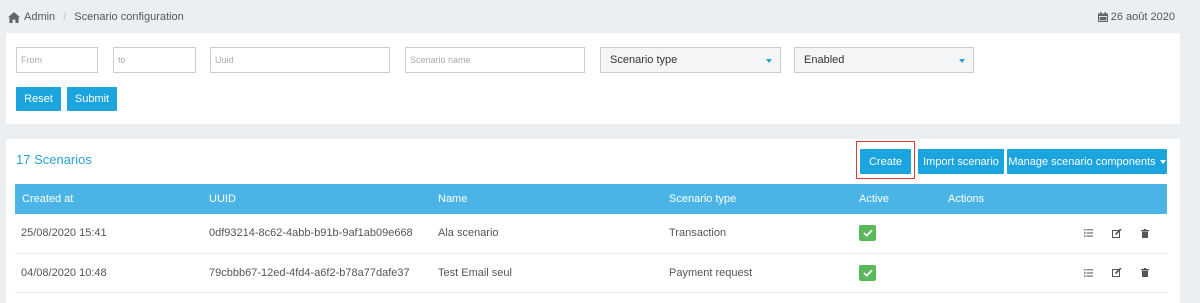  Describe the element at coordinates (698, 233) in the screenshot. I see `cell-scenario-type: Transaction` at that location.